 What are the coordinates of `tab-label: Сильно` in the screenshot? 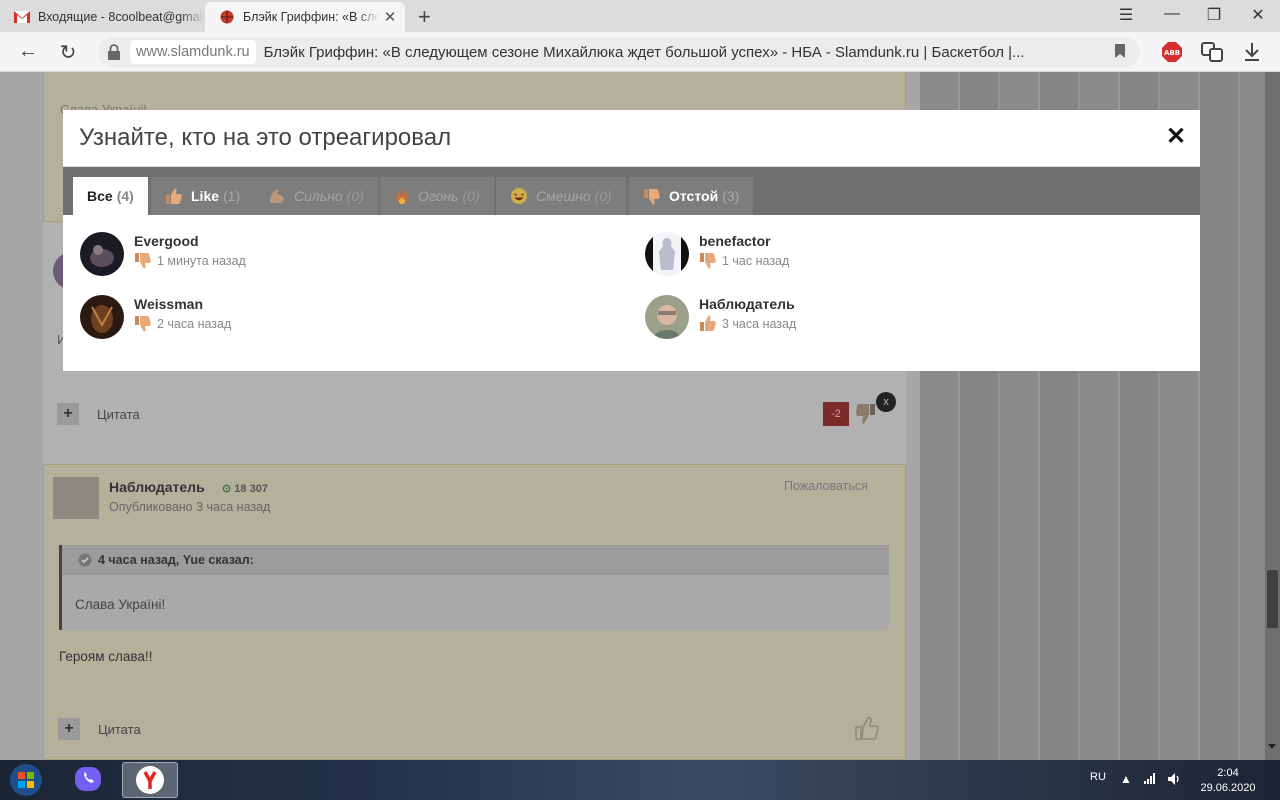 It's located at (318, 196).